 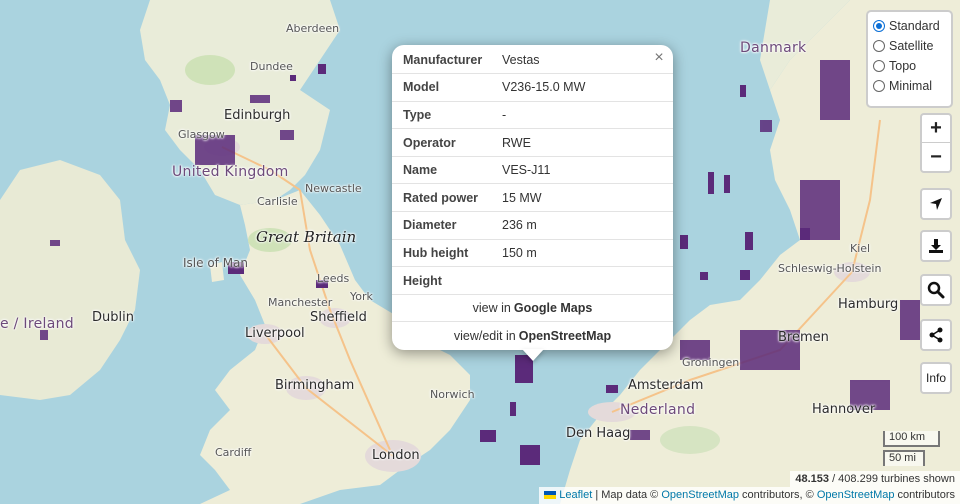 What do you see at coordinates (300, 302) in the screenshot?
I see `label-manchester: Manchester` at bounding box center [300, 302].